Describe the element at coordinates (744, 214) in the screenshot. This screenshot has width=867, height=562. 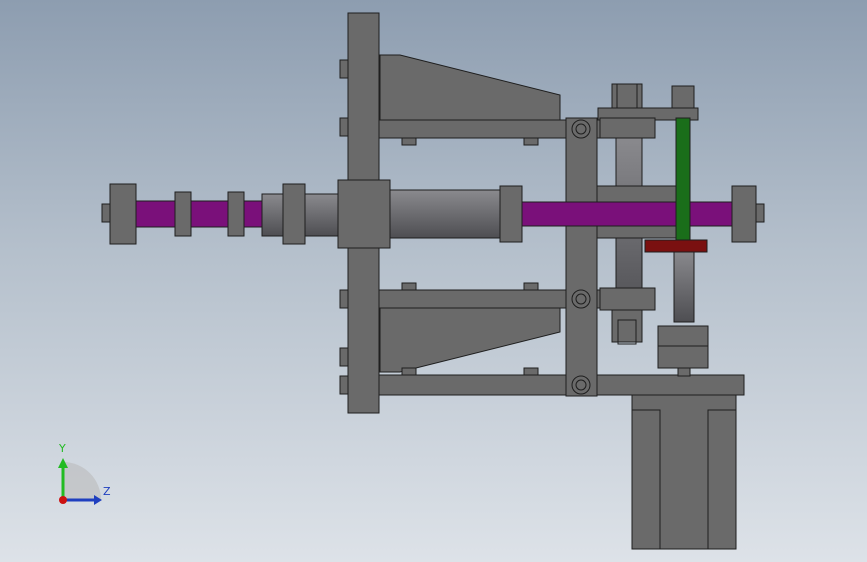
I see `right-end-block` at that location.